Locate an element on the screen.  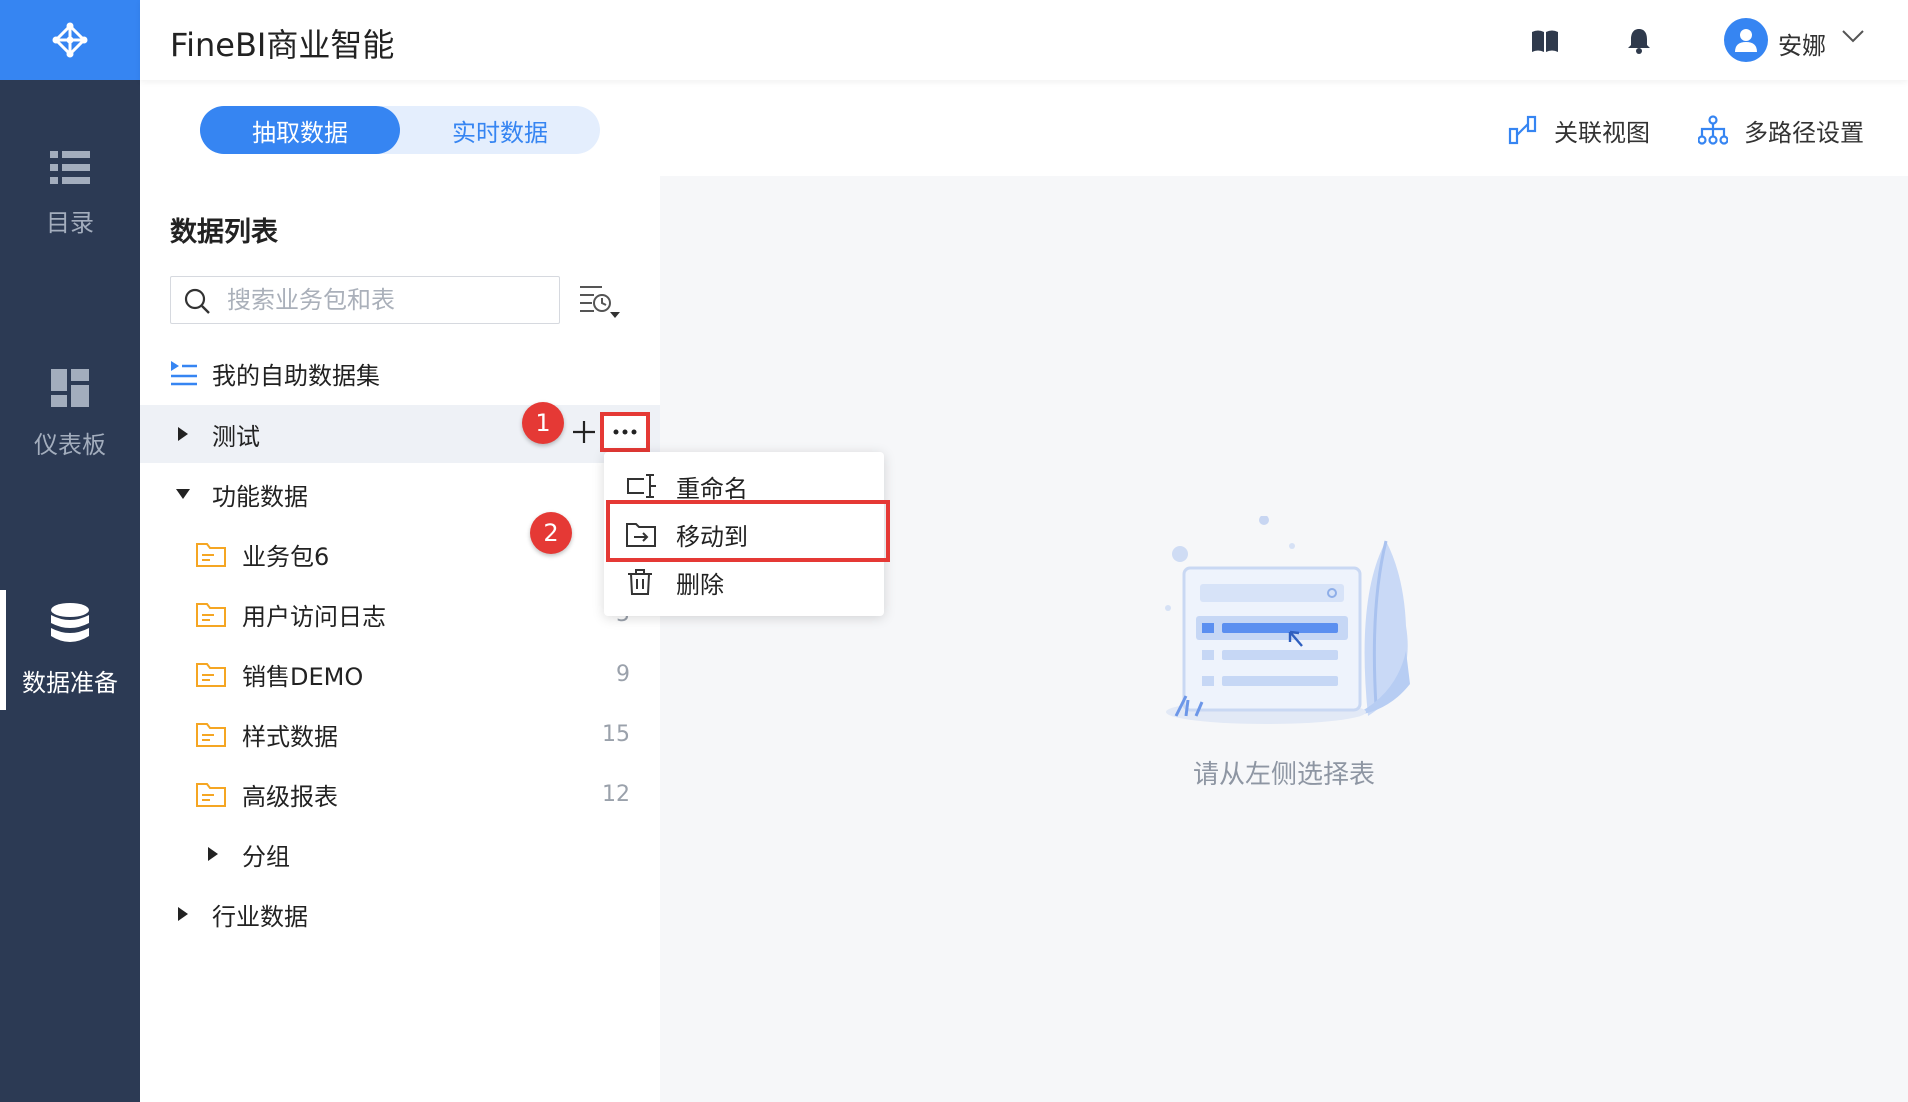
nav-item-dashboard: 仪表板 is located at coordinates (70, 414).